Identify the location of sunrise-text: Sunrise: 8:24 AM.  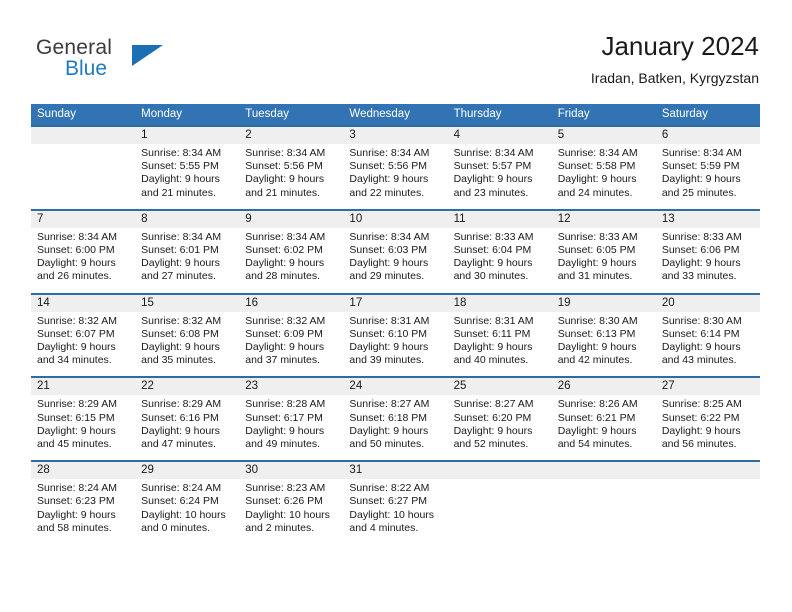
(77, 488).